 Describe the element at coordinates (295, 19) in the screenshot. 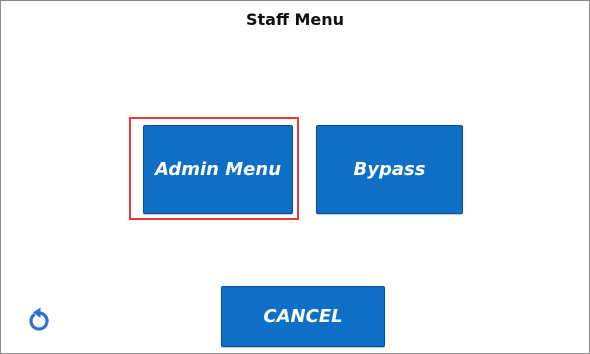

I see `page-title: Staff Menu` at that location.